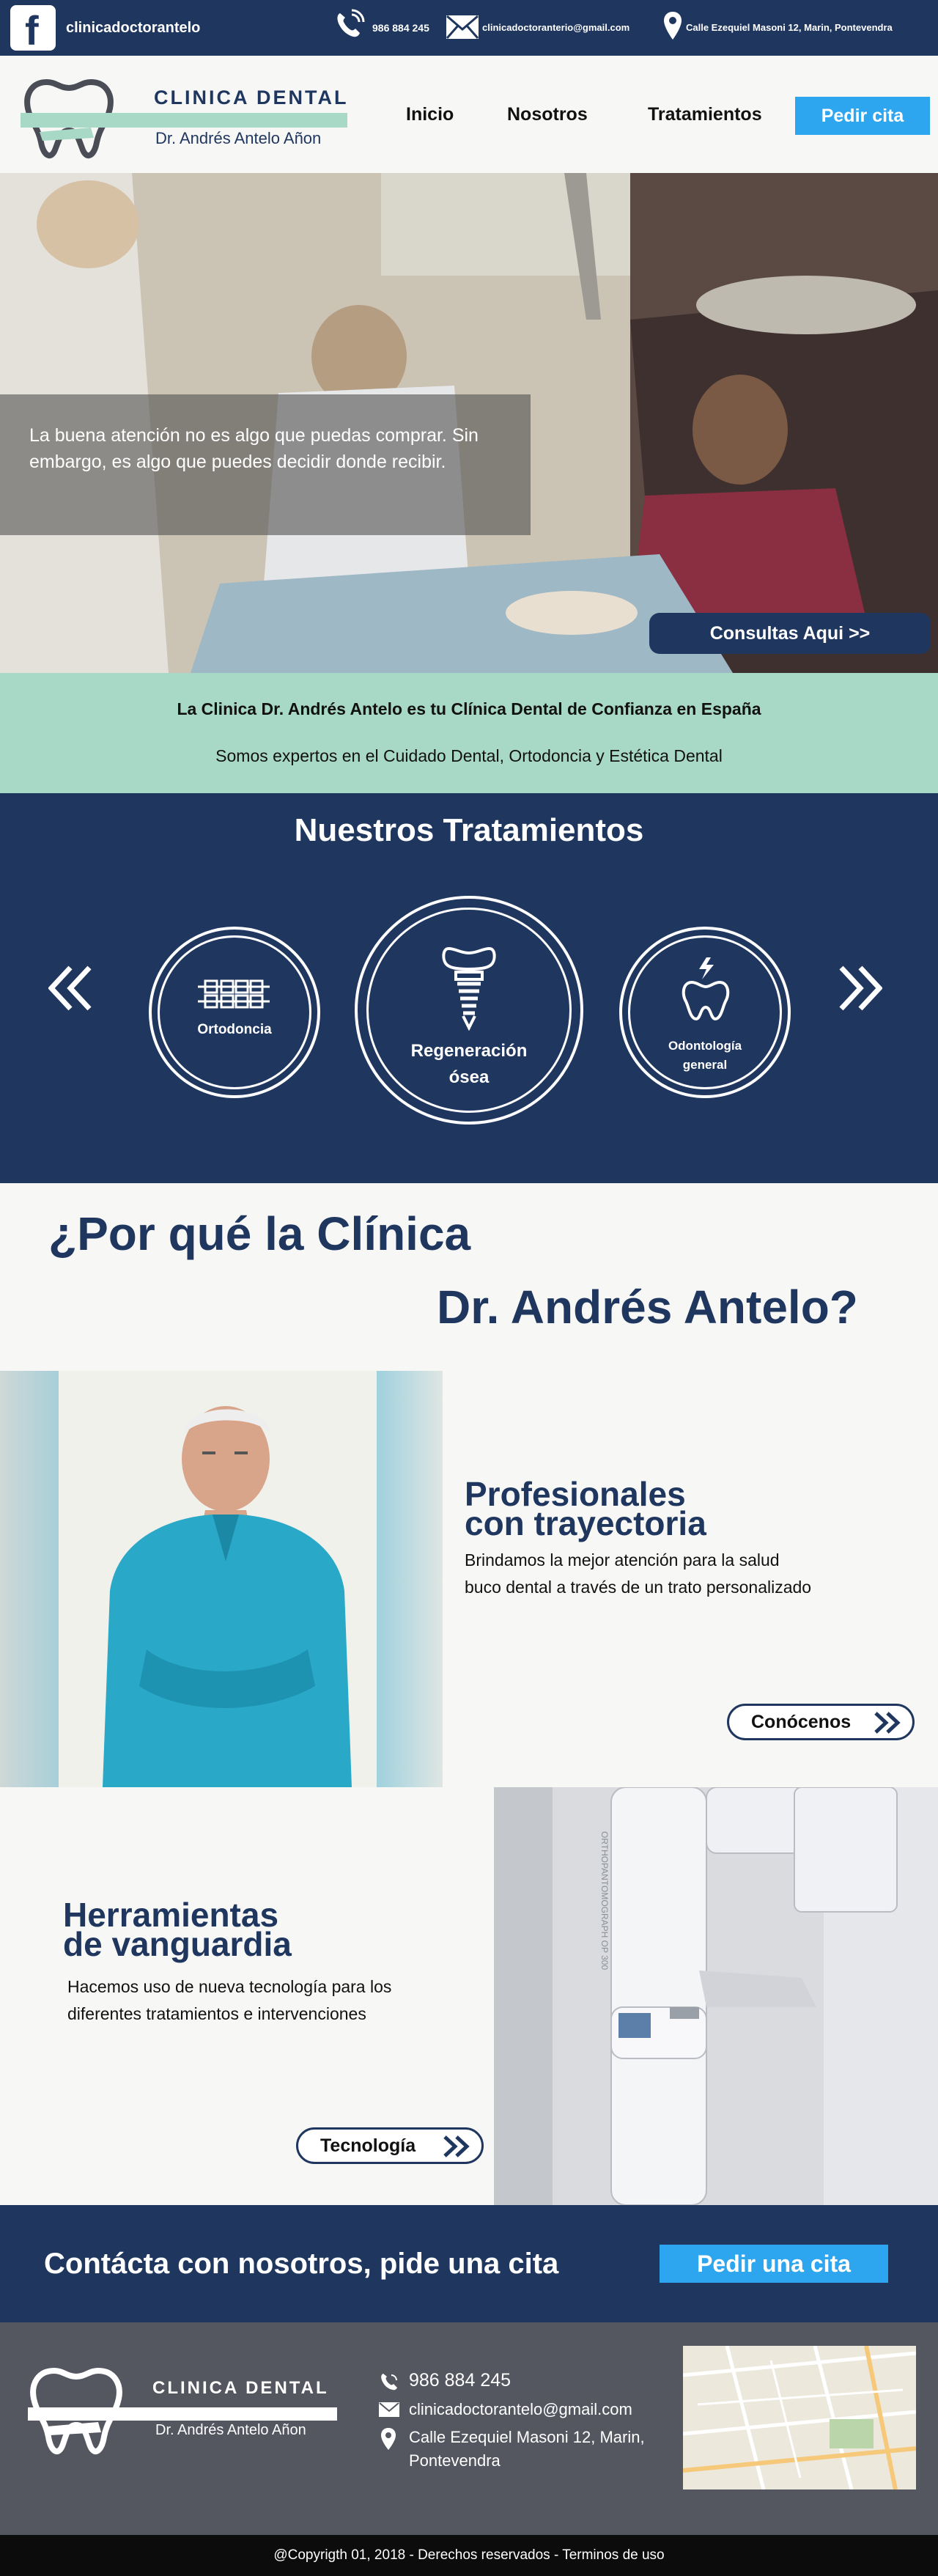 This screenshot has height=2576, width=938. Describe the element at coordinates (862, 116) in the screenshot. I see `pedir-cita-button: Pedir cita` at that location.